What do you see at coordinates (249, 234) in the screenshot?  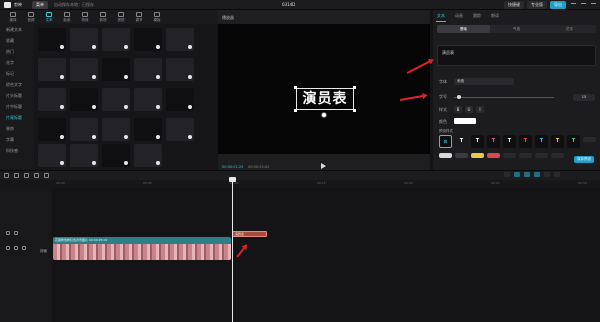 I see `text-clip: 演员表` at bounding box center [249, 234].